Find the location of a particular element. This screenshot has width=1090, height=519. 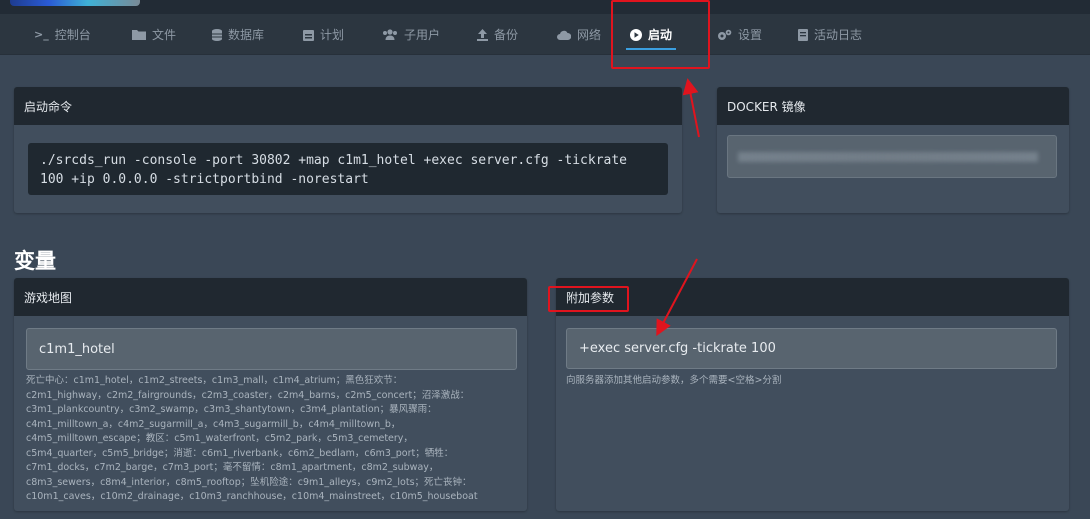

annotation-arrows is located at coordinates (678, 207).